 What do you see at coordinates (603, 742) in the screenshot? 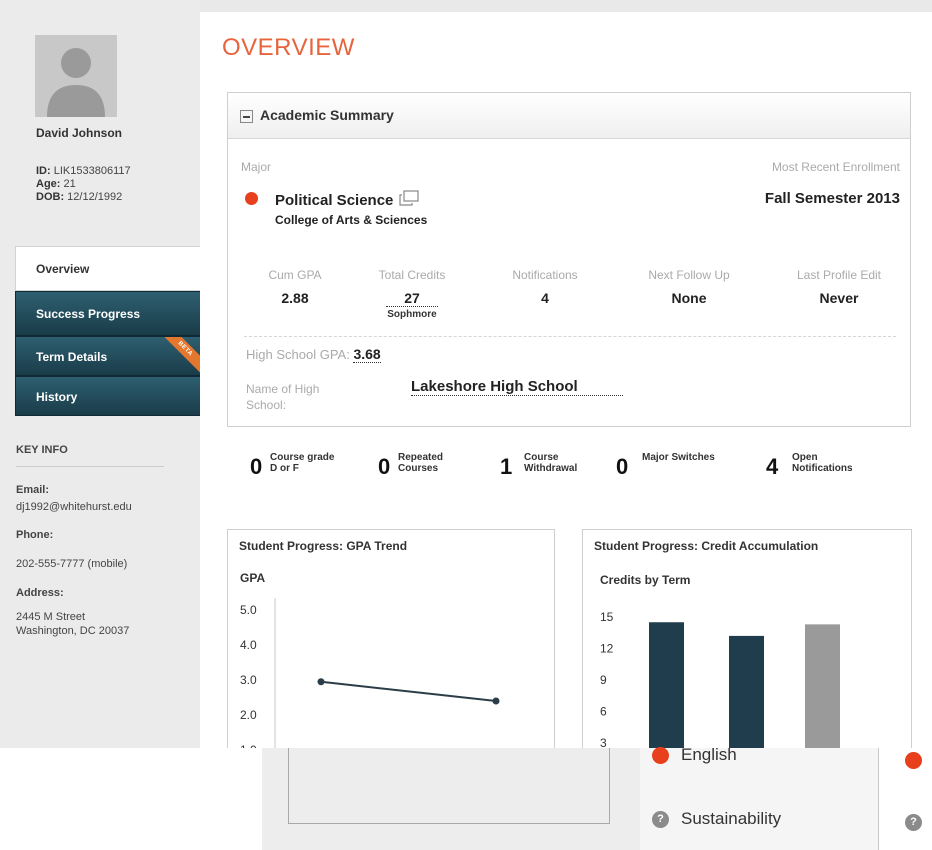
I see `y-tick-label: 3` at bounding box center [603, 742].